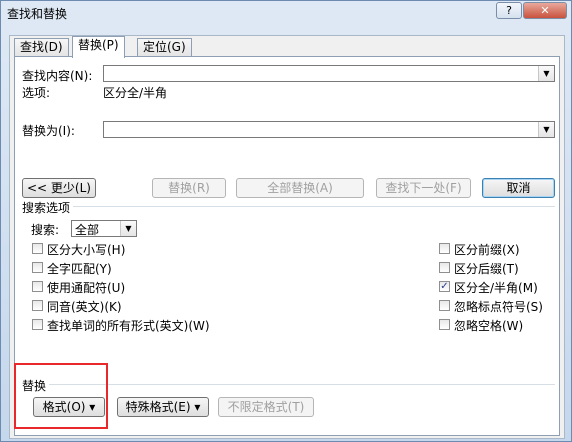  Describe the element at coordinates (300, 188) in the screenshot. I see `replace-all-button: 全部替换(A)` at that location.